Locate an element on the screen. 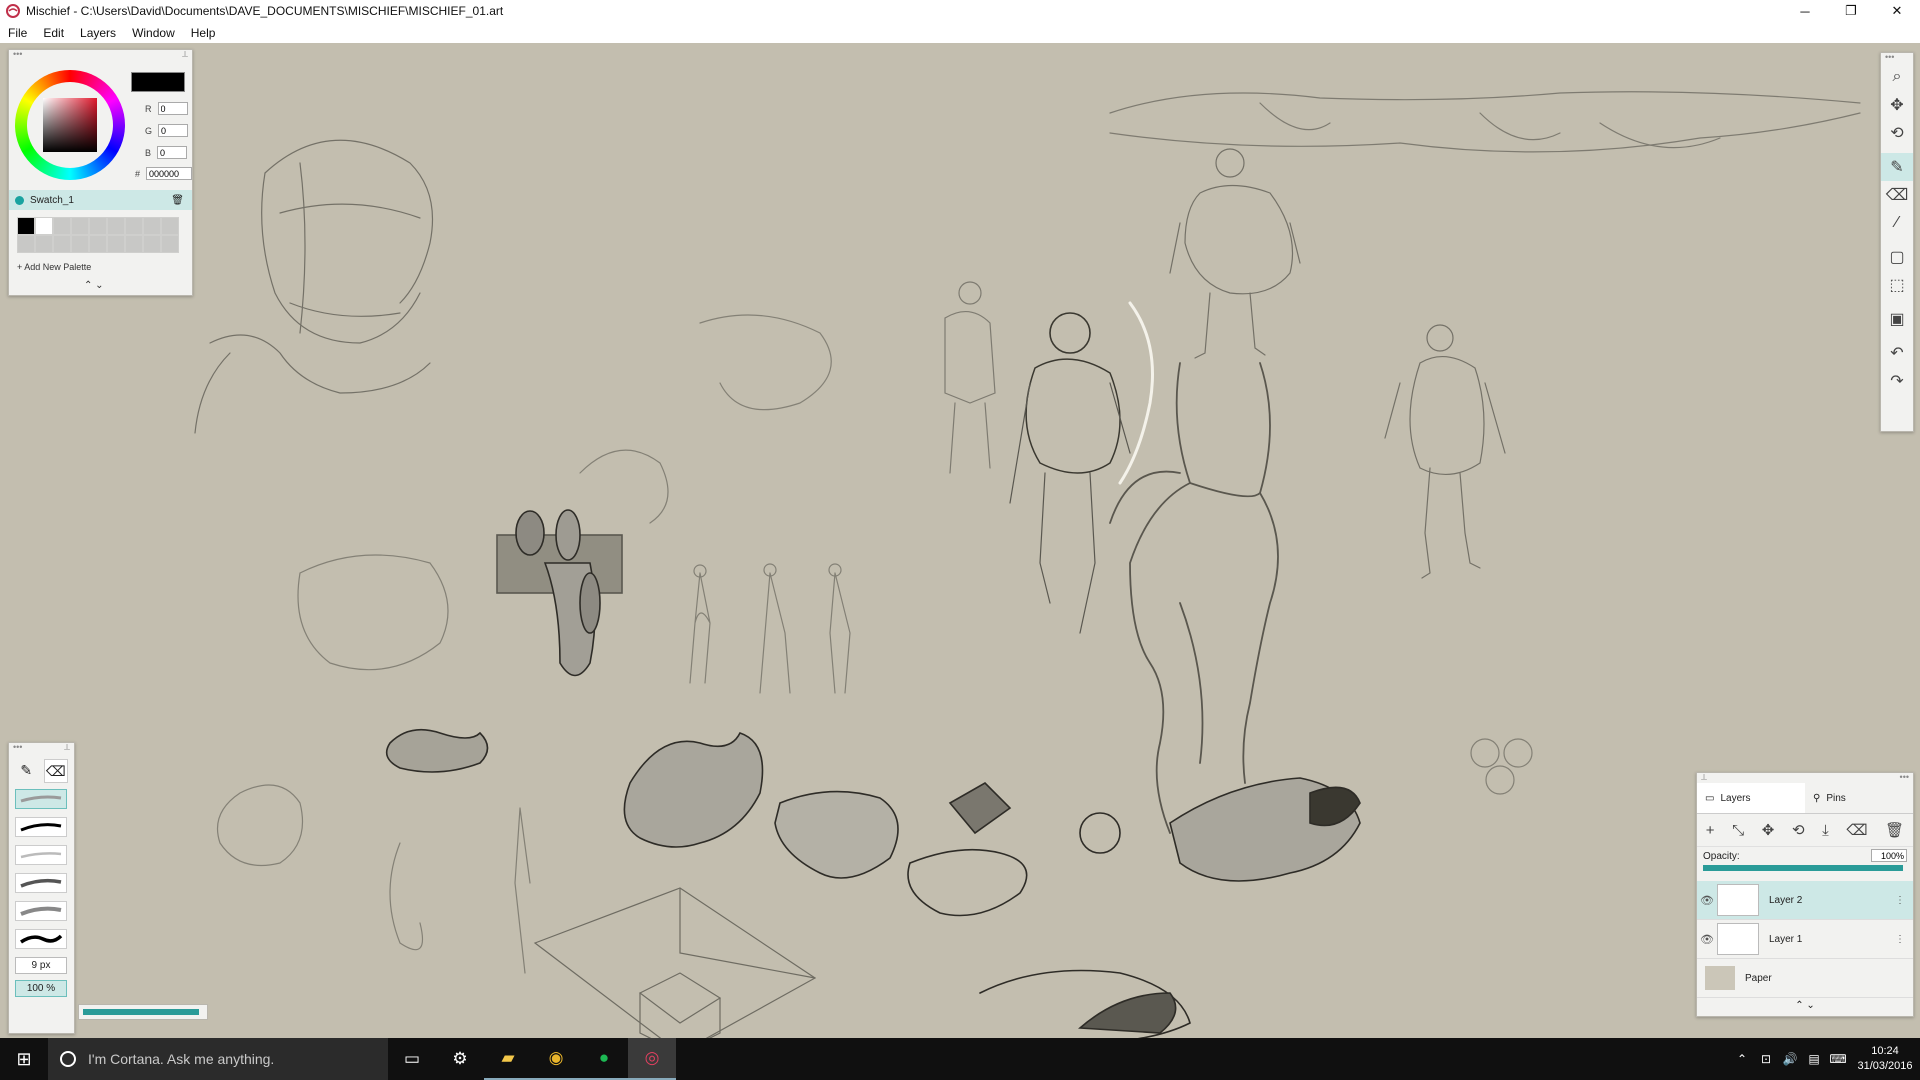 Image resolution: width=1920 pixels, height=1080 pixels. r-input is located at coordinates (172, 108).